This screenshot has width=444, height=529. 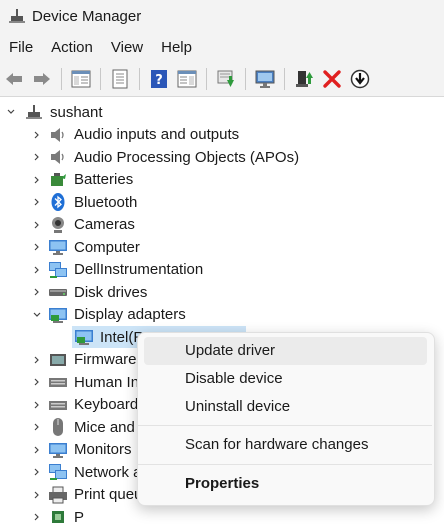 What do you see at coordinates (104, 180) in the screenshot?
I see `tree-item-label: Batteries` at bounding box center [104, 180].